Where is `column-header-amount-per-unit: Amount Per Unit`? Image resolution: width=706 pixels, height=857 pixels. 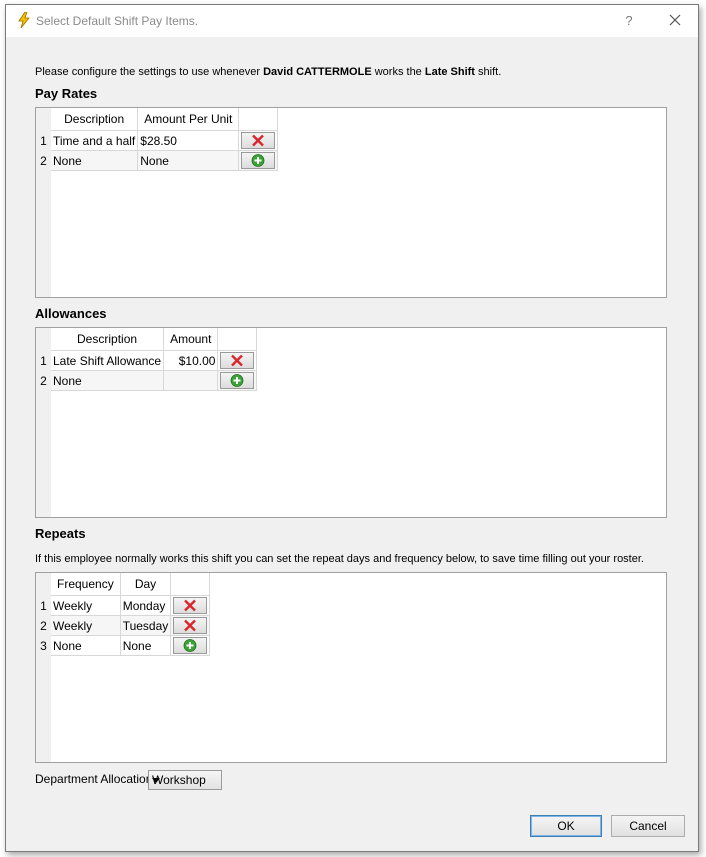 column-header-amount-per-unit: Amount Per Unit is located at coordinates (188, 119).